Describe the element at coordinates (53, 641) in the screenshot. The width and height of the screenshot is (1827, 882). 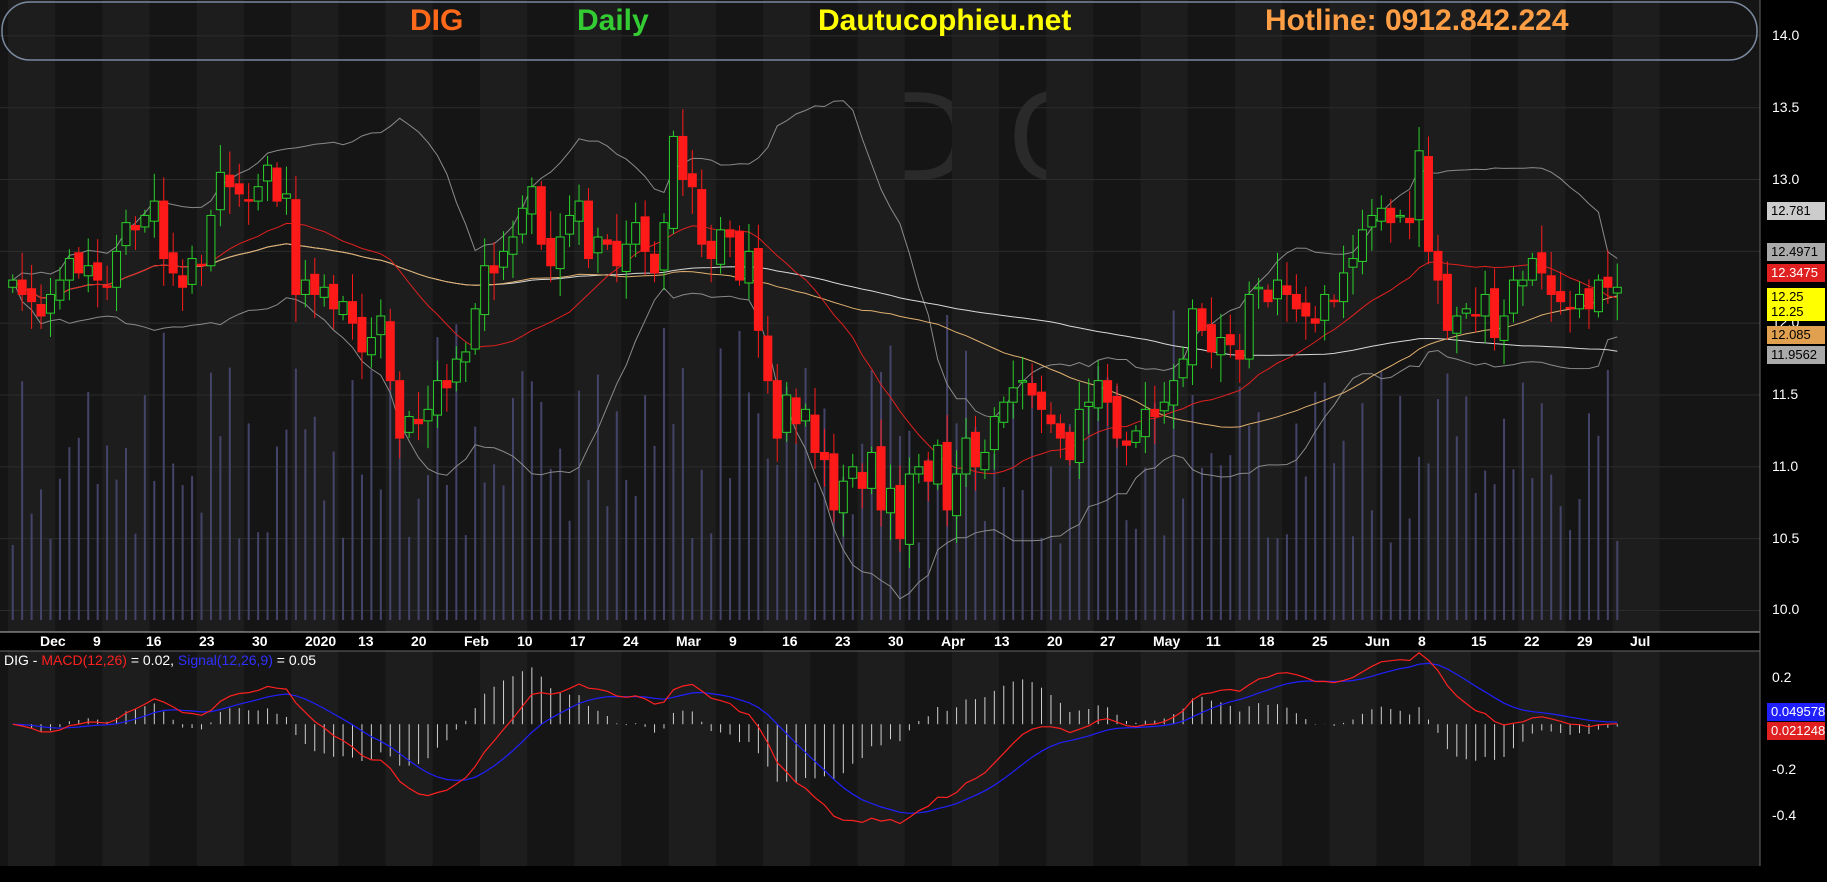
I see `x-tick-label: Dec` at that location.